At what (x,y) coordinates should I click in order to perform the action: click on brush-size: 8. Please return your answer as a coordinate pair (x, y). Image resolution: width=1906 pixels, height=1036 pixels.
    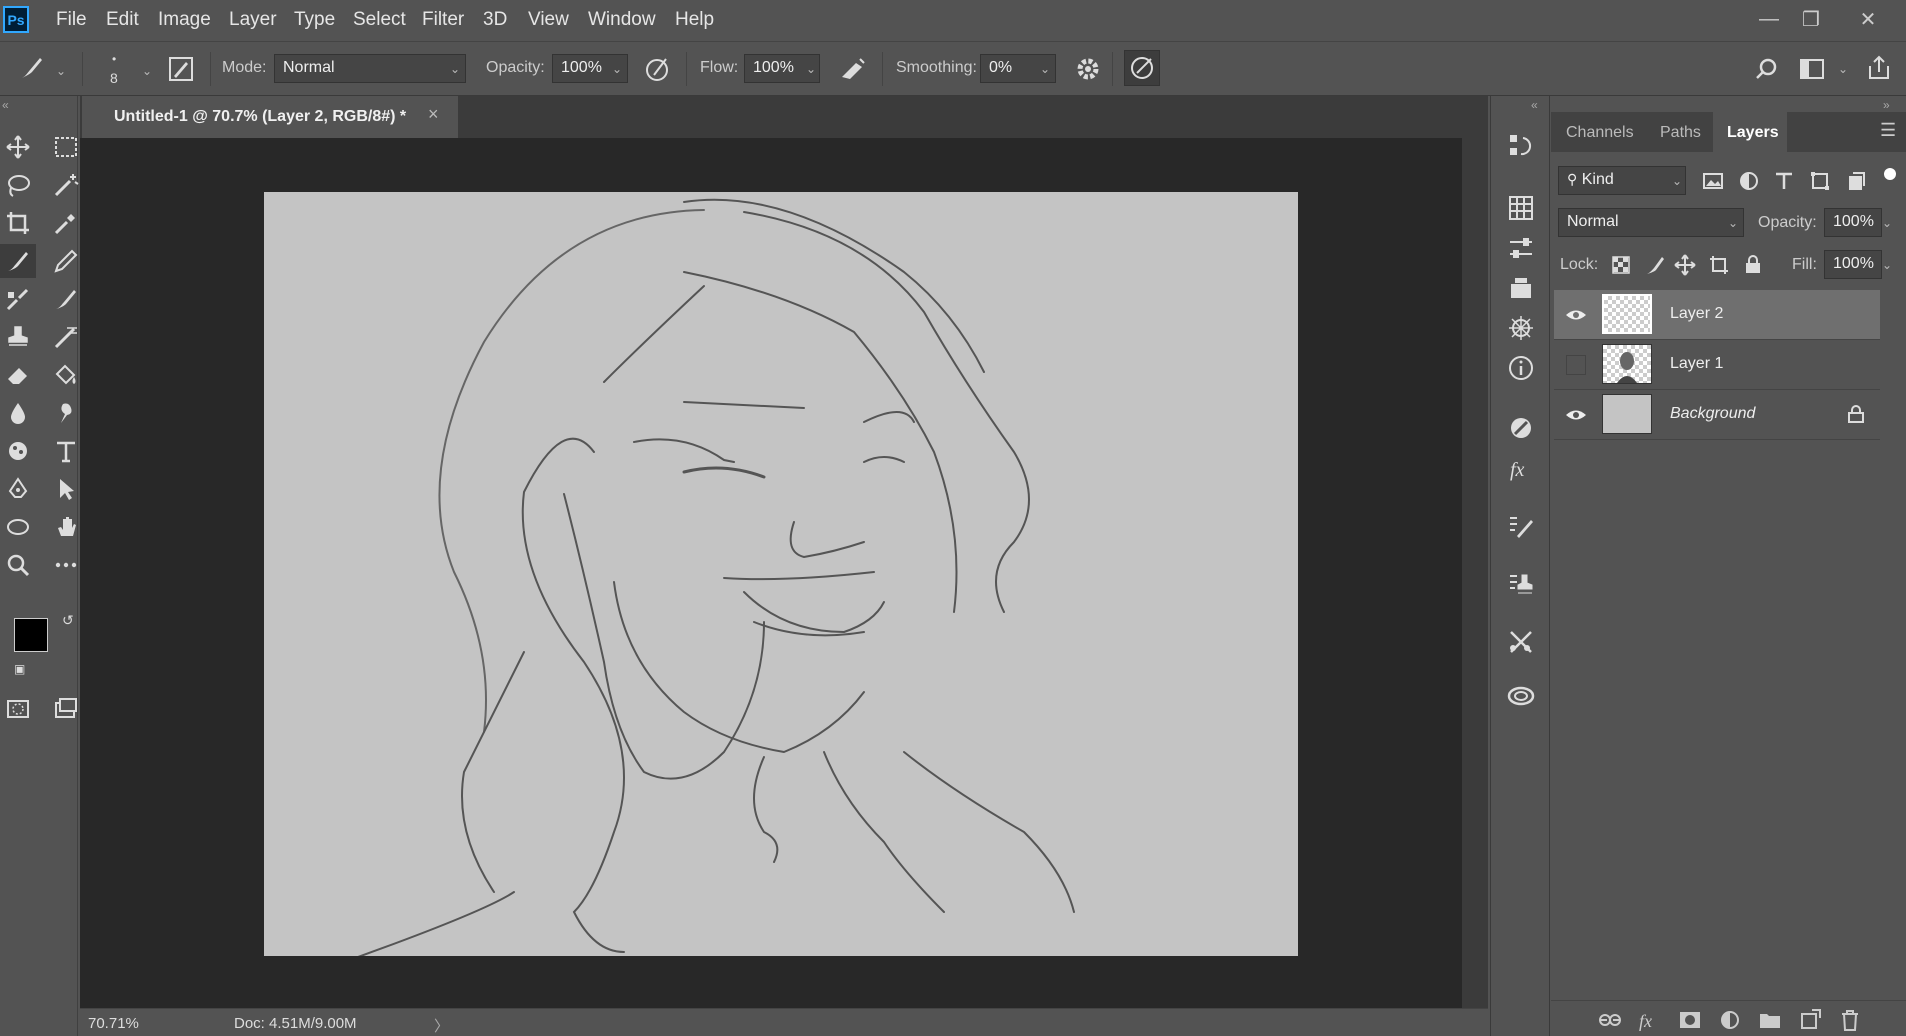
    Looking at the image, I should click on (114, 78).